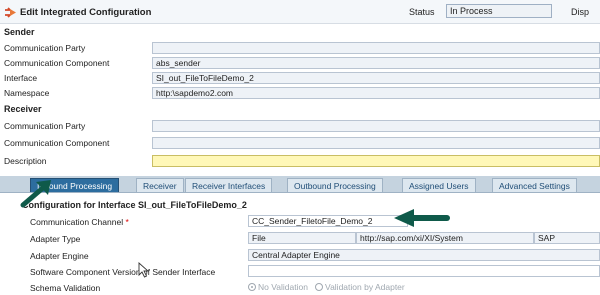 The image size is (600, 295). I want to click on required-marker: *, so click(127, 222).